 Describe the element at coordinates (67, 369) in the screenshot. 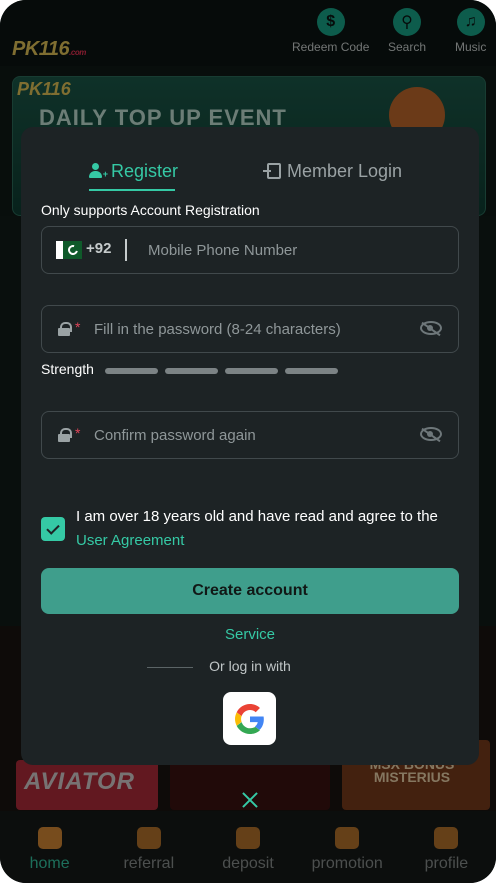

I see `strength-label: Strength` at that location.